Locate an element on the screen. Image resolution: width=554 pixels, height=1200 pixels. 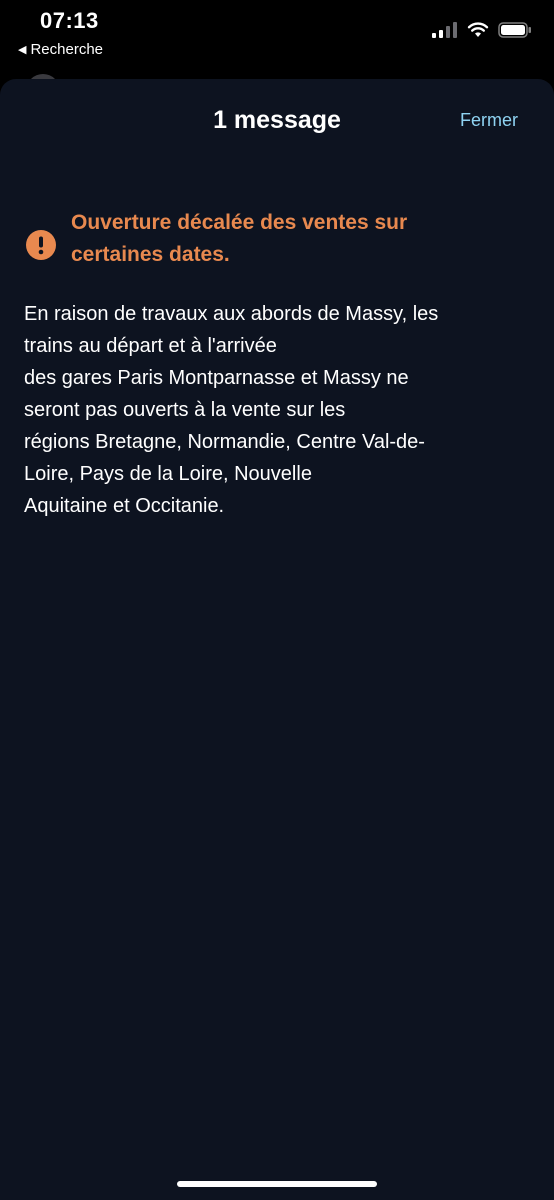
status-icons is located at coordinates (482, 30).